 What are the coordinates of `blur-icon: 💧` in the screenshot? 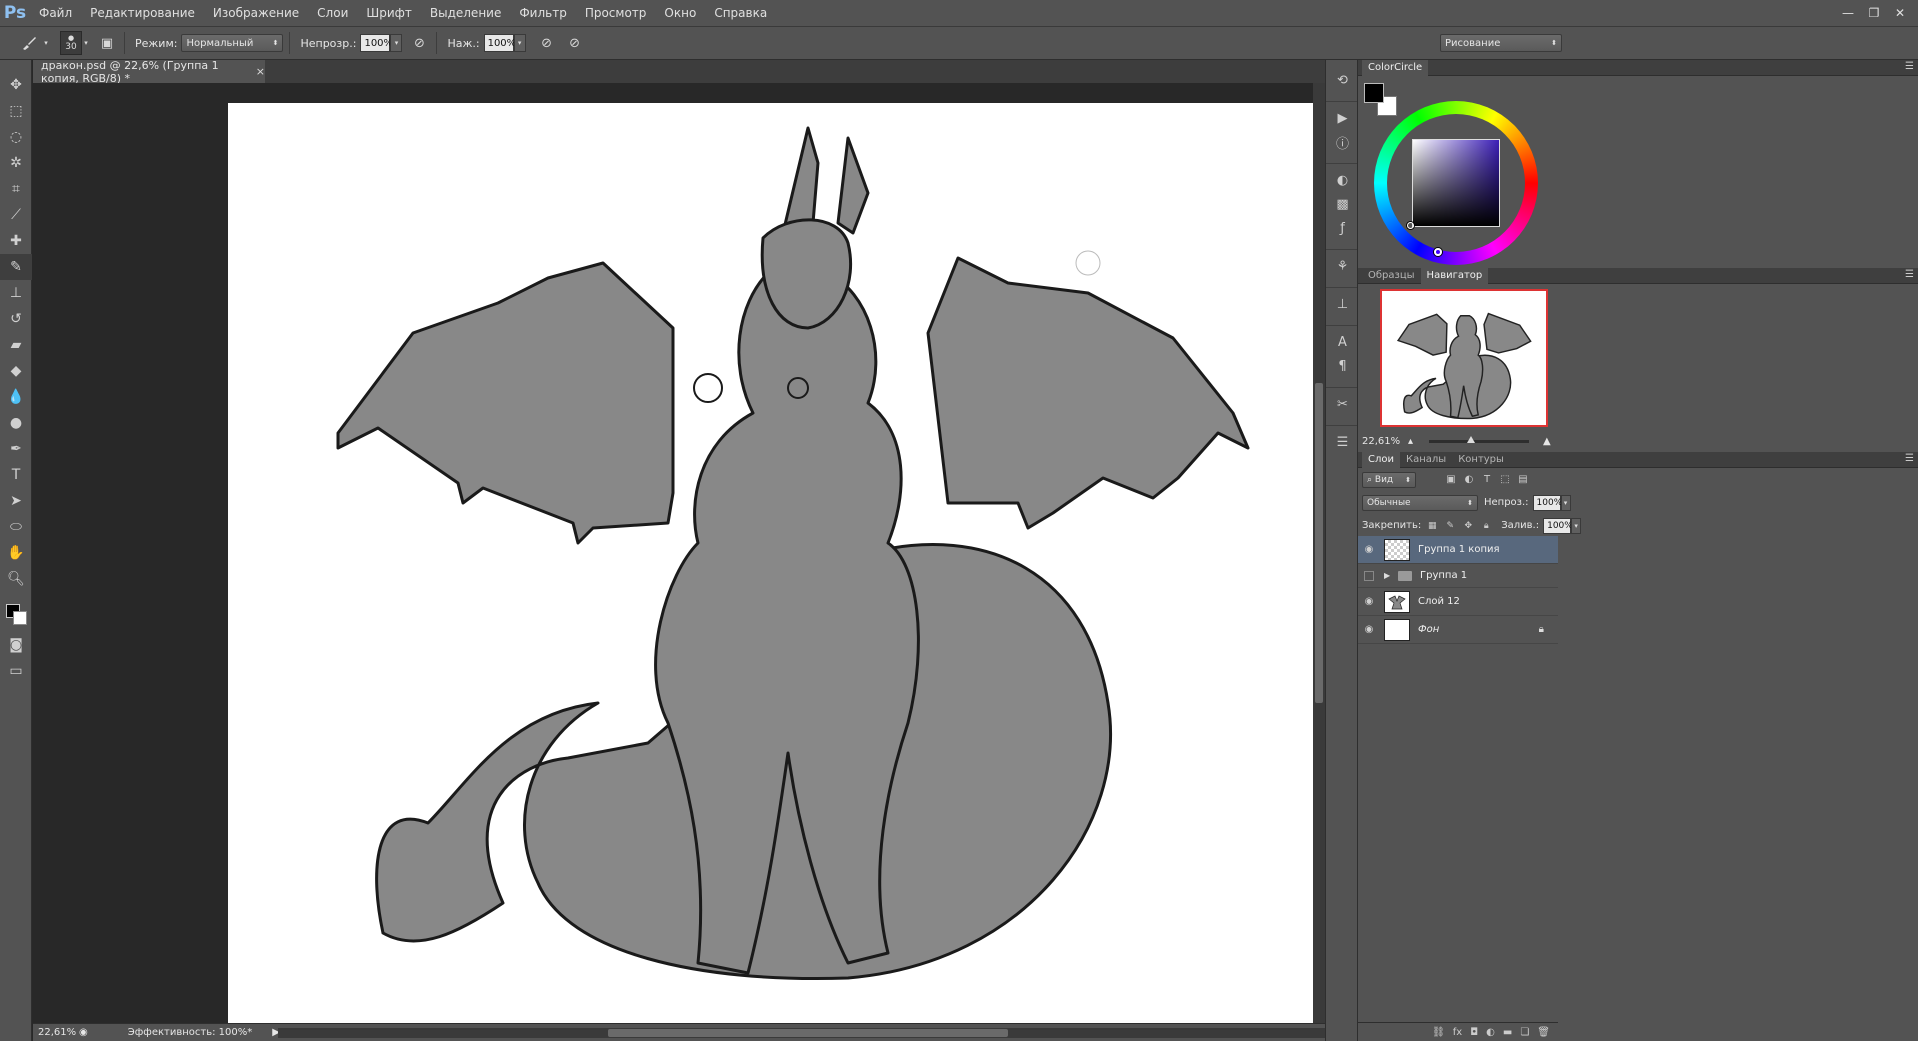 It's located at (16, 397).